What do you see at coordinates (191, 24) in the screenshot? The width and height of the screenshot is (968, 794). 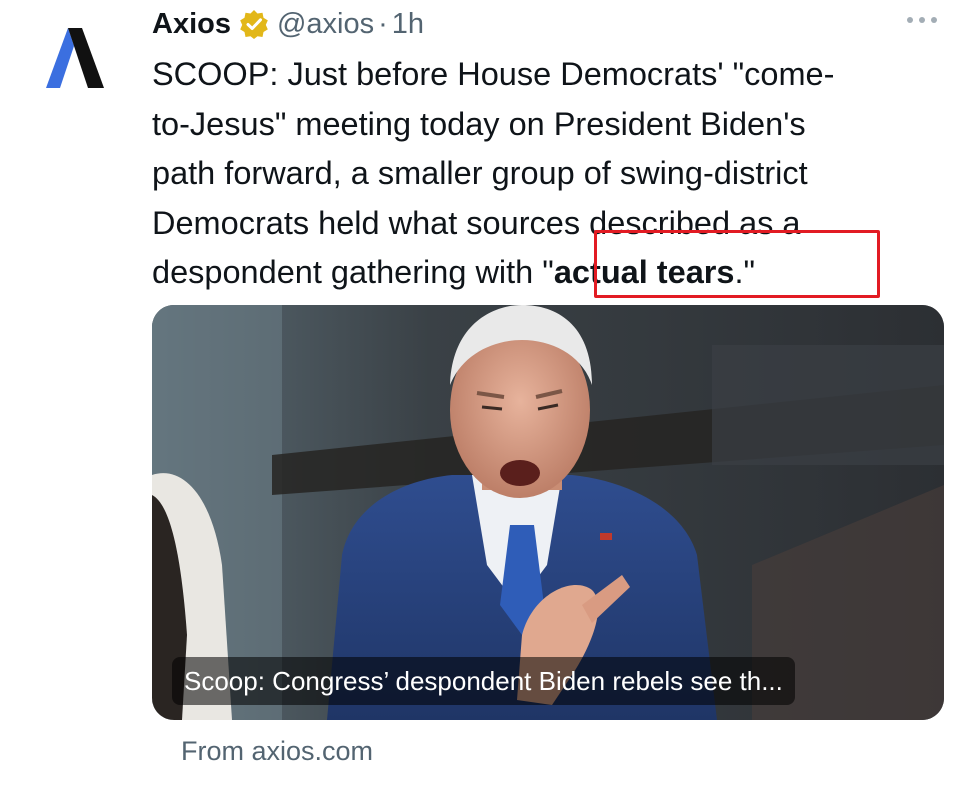 I see `author-name: Axios` at bounding box center [191, 24].